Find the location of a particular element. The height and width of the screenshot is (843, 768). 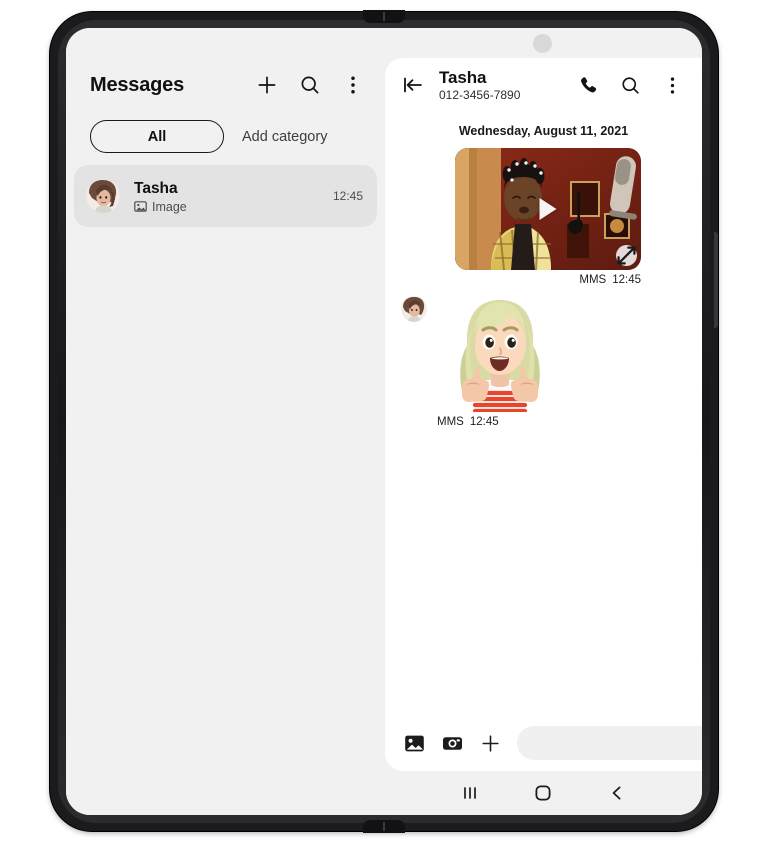

thread-header-actions is located at coordinates (630, 85).